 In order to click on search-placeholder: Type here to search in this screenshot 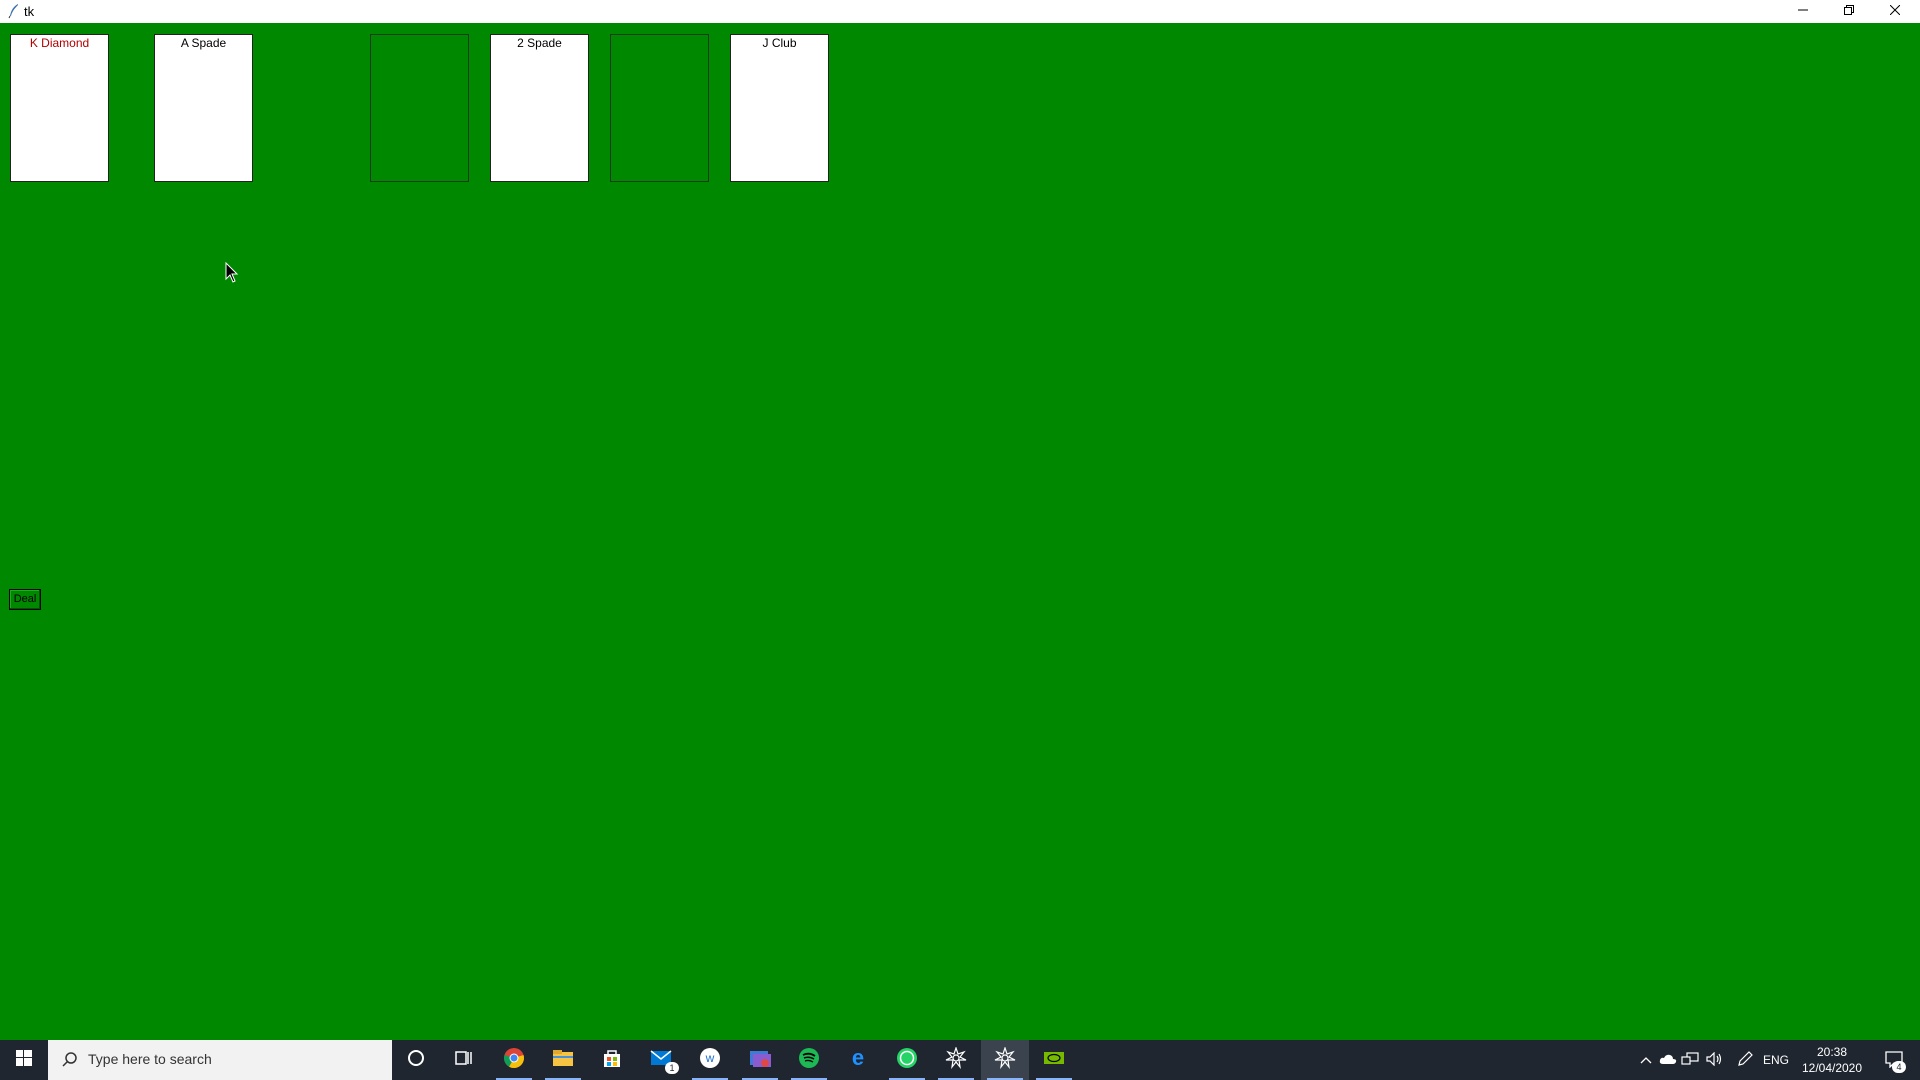, I will do `click(150, 1059)`.